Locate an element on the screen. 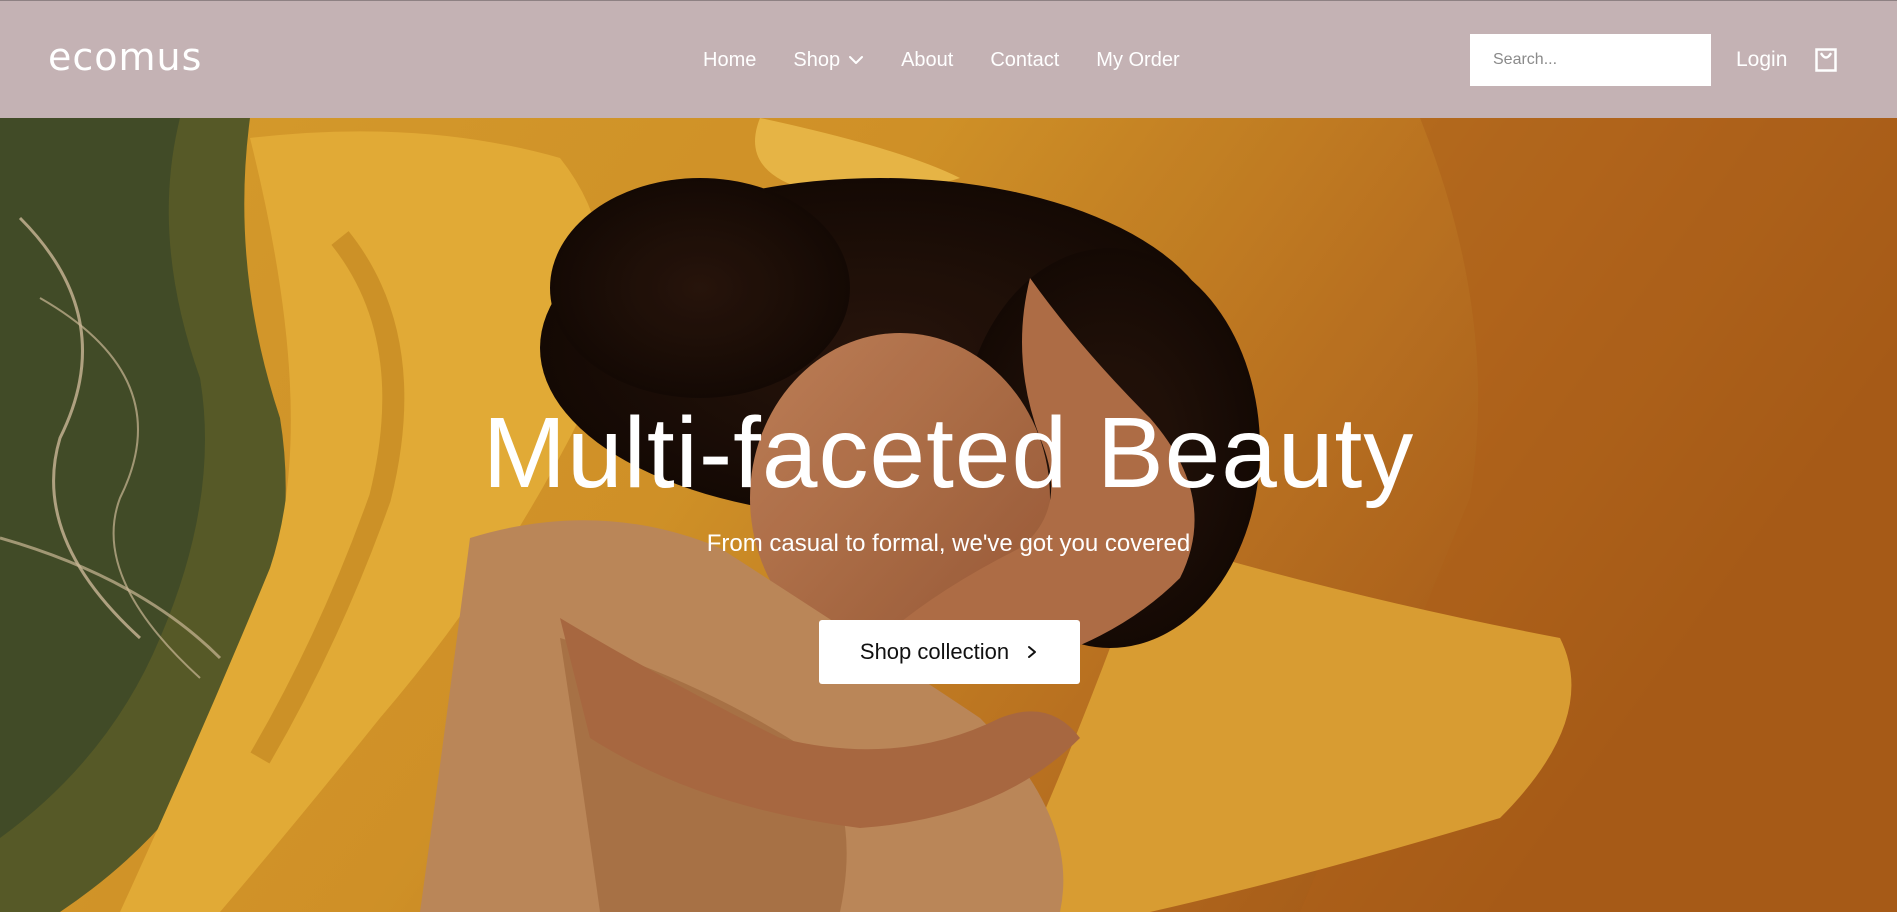 The image size is (1897, 912). login-link: Login is located at coordinates (1761, 60).